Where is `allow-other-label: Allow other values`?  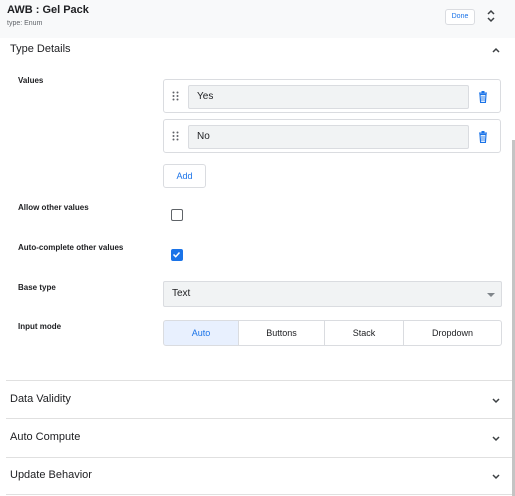 allow-other-label: Allow other values is located at coordinates (53, 207).